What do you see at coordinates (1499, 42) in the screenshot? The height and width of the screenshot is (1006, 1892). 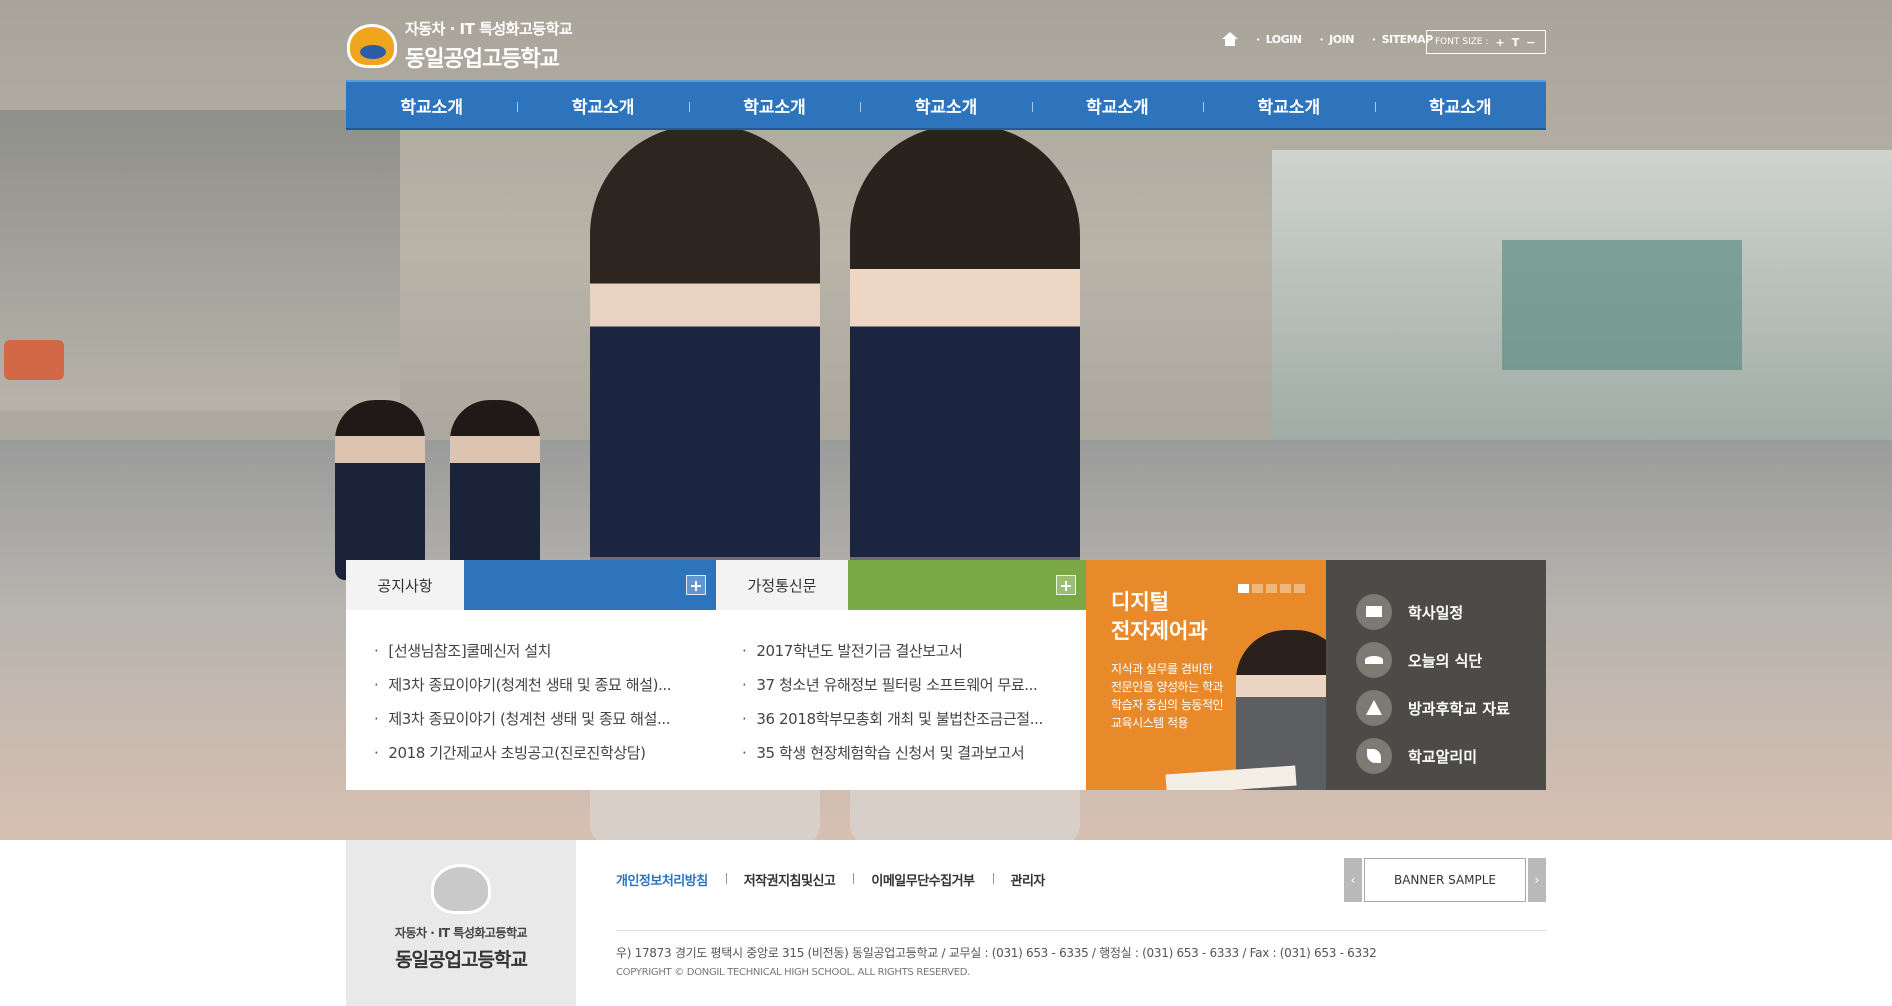 I see `font-increase-button: +` at bounding box center [1499, 42].